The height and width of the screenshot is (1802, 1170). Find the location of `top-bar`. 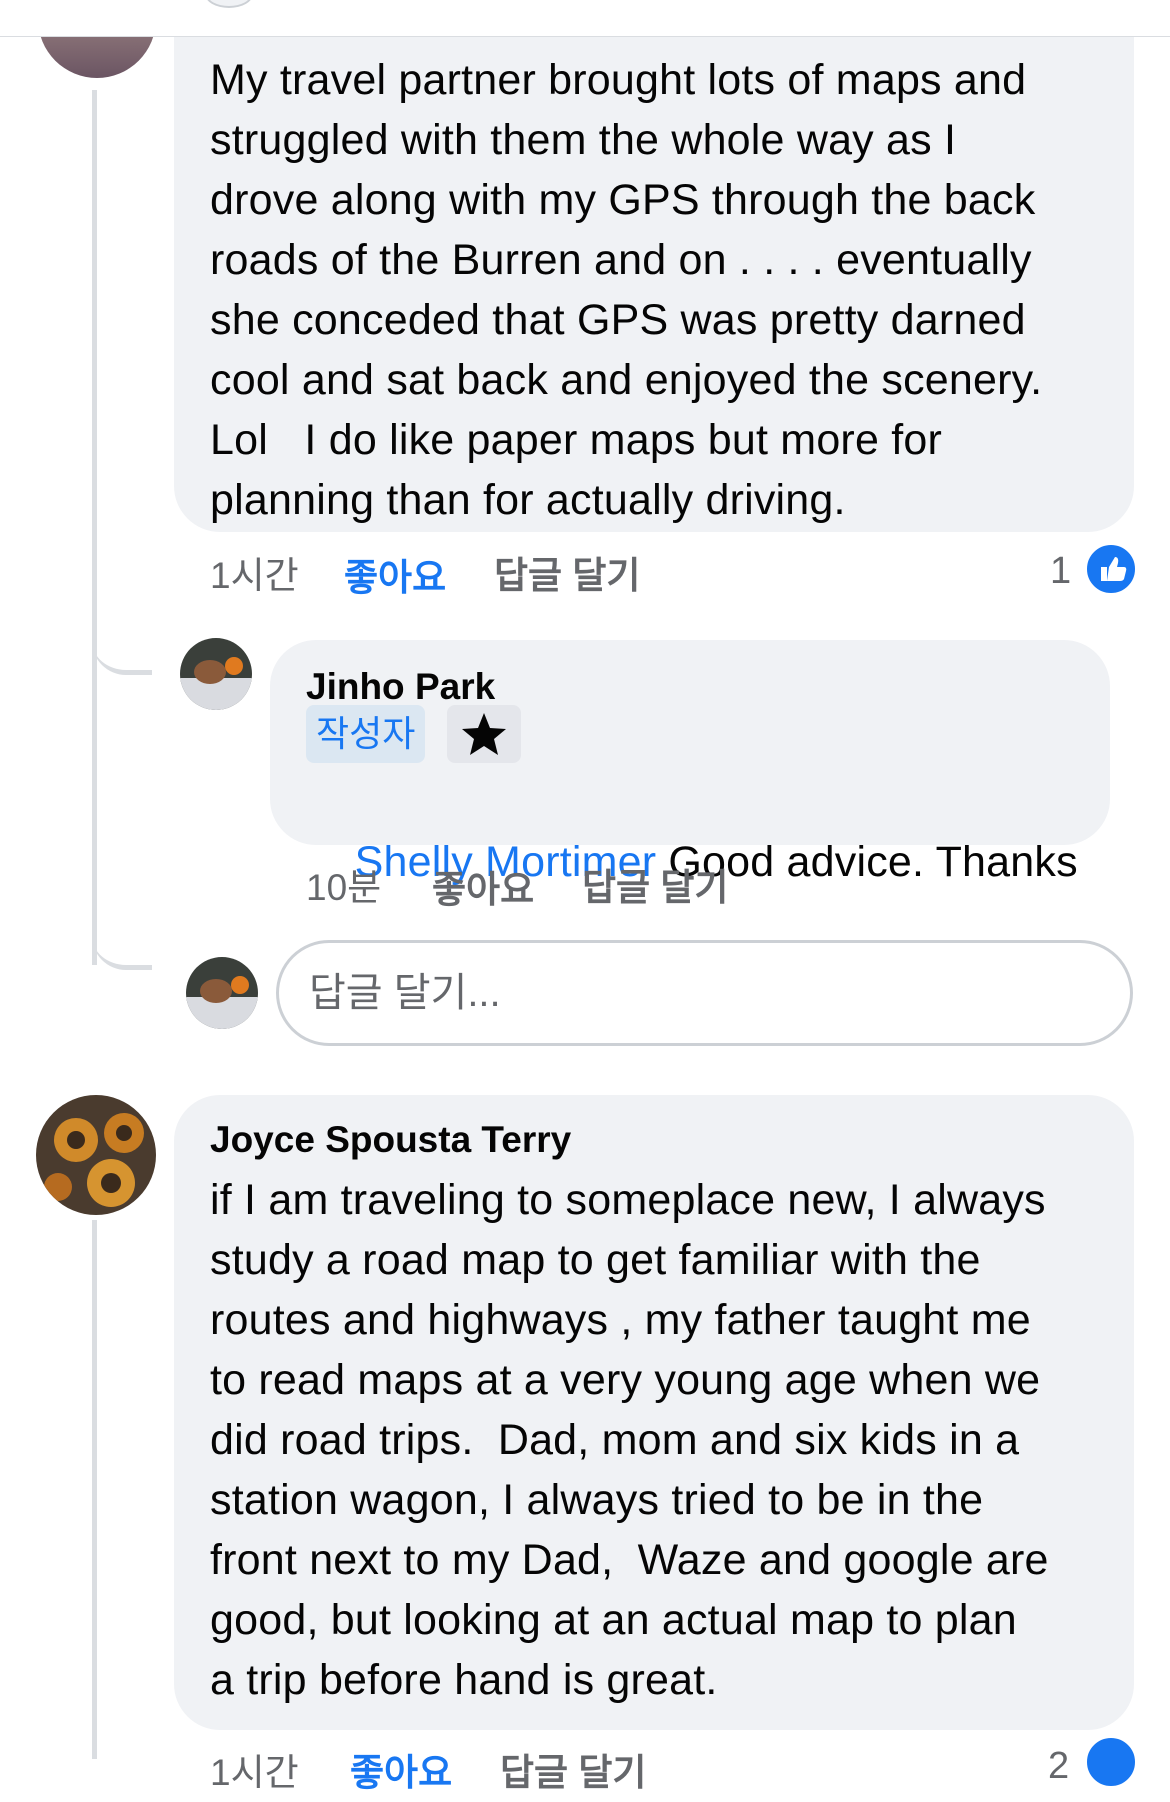

top-bar is located at coordinates (585, 18).